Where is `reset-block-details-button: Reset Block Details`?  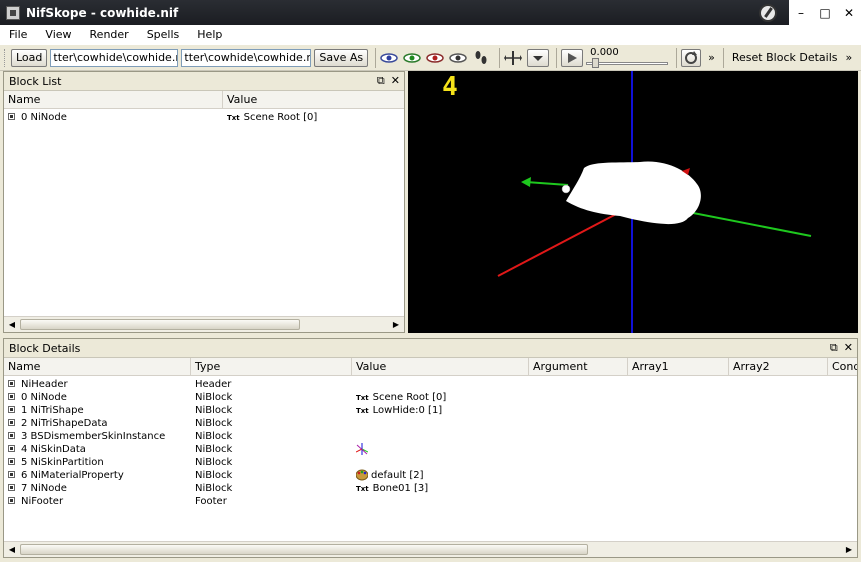 reset-block-details-button: Reset Block Details is located at coordinates (785, 57).